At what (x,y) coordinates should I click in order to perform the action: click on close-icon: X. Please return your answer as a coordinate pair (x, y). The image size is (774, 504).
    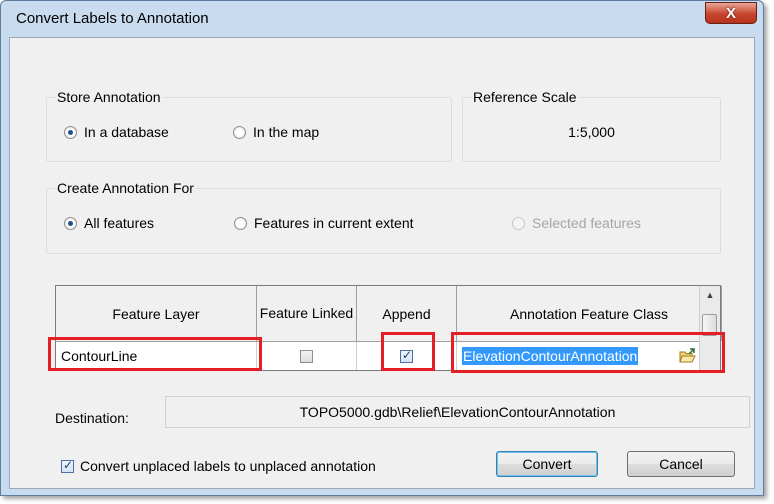
    Looking at the image, I should click on (730, 13).